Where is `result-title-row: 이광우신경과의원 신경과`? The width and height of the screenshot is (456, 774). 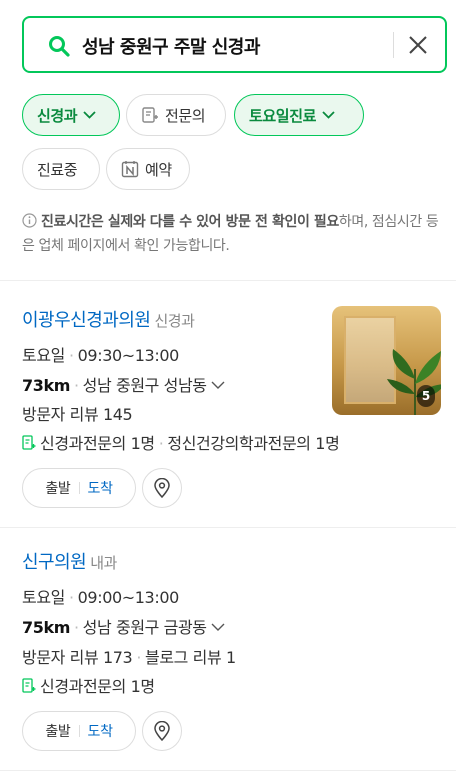 result-title-row: 이광우신경과의원 신경과 is located at coordinates (108, 319).